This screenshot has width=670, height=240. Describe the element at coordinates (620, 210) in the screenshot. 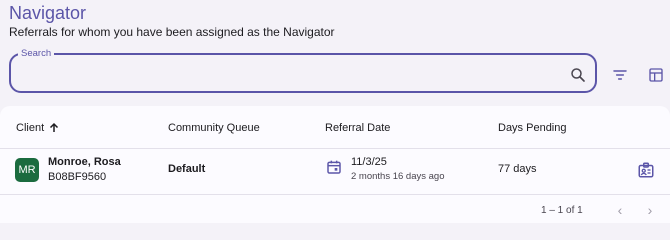

I see `previous-page-icon: ‹` at that location.